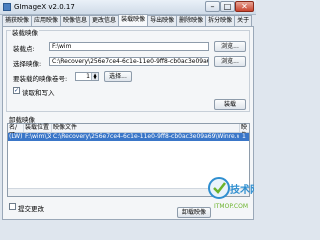 The image size is (320, 240). I want to click on index-value: 1, so click(88, 76).